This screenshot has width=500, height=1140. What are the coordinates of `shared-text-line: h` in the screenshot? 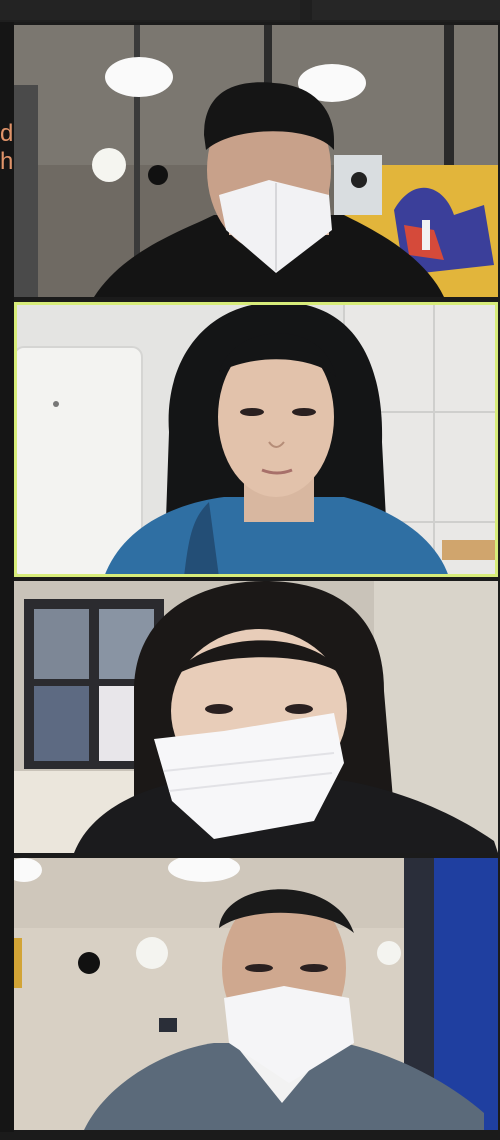 It's located at (7, 161).